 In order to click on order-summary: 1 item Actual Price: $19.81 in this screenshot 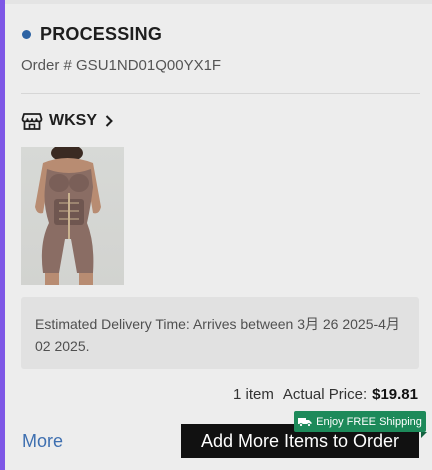, I will do `click(325, 394)`.